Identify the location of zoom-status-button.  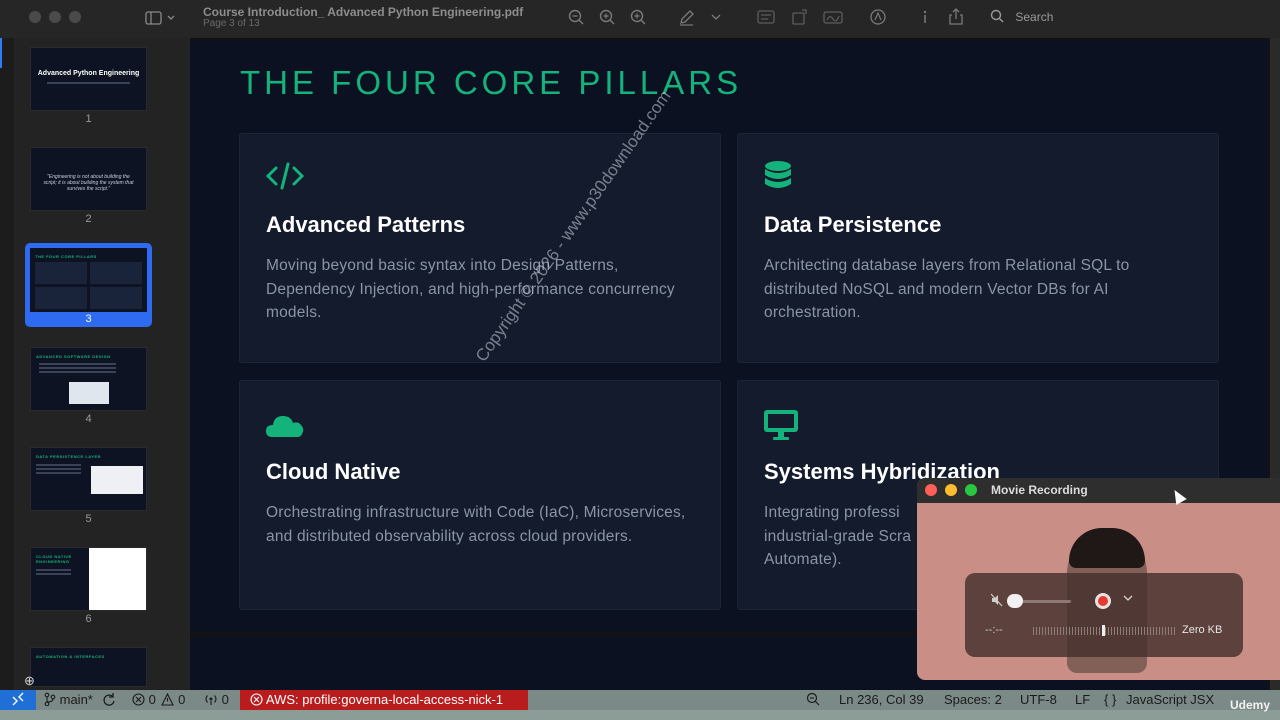
(813, 700).